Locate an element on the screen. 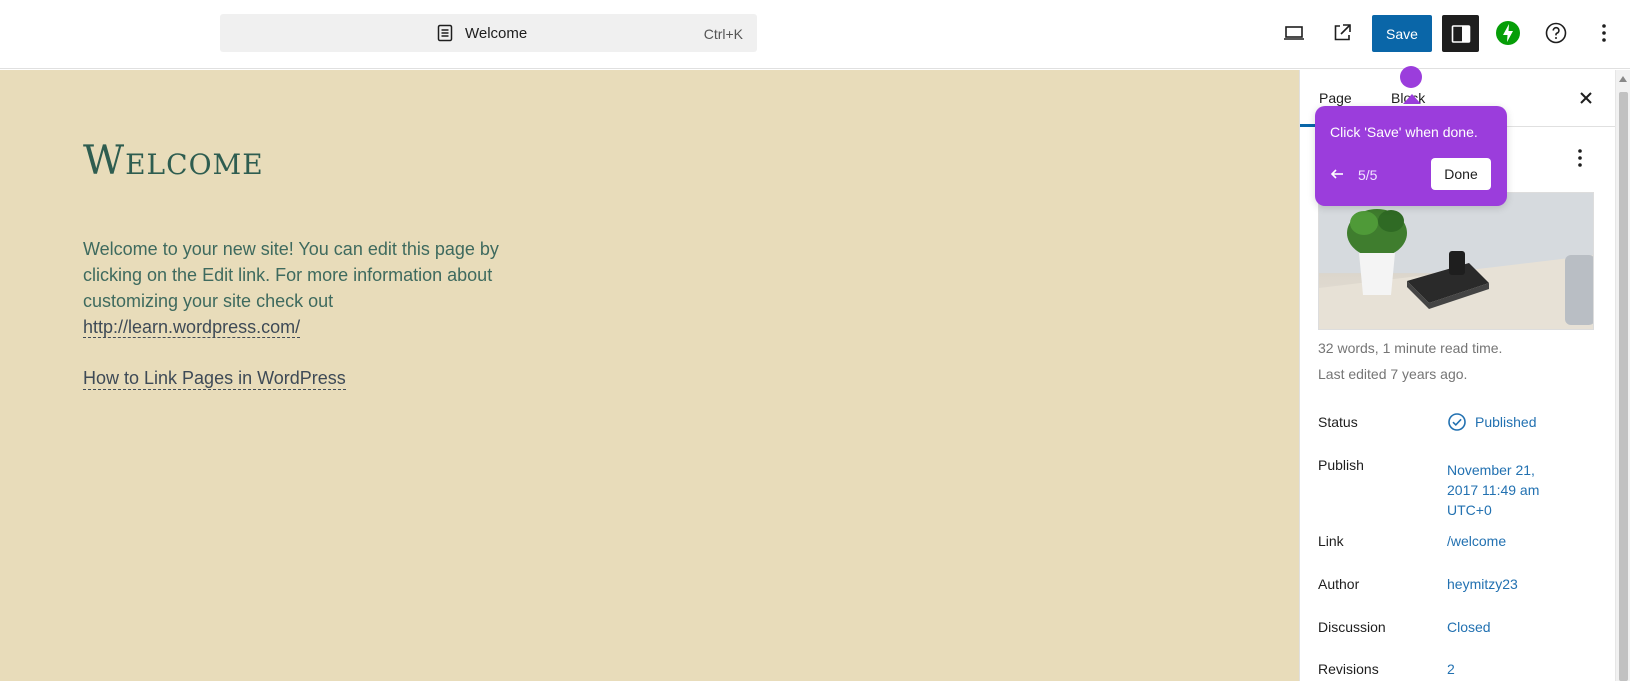 The image size is (1630, 681). revisions-value: 2 is located at coordinates (1451, 669).